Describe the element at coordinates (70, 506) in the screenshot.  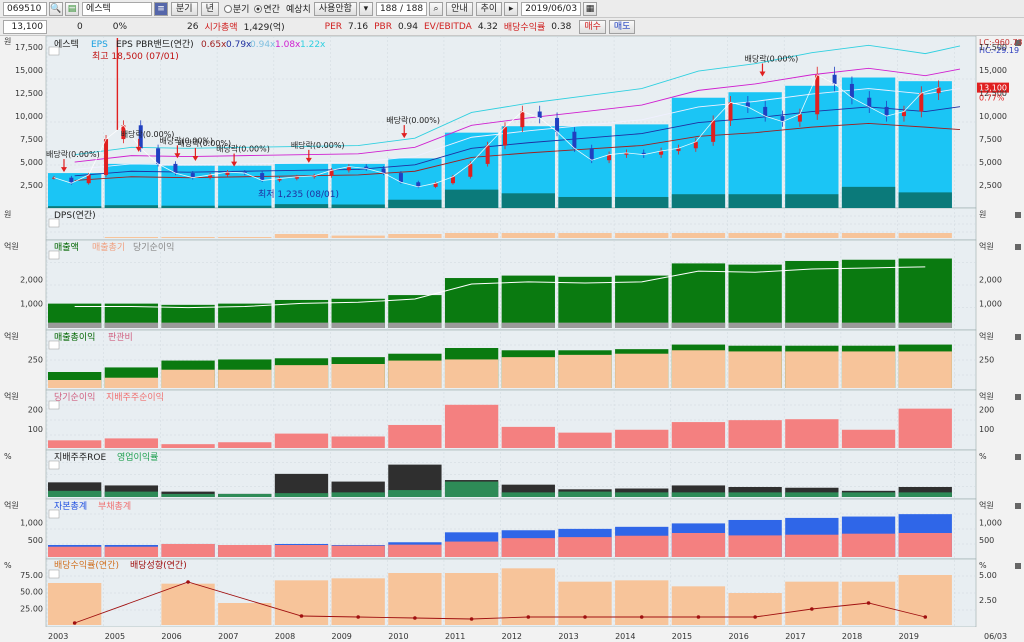
I see `equity-legend: 자본총계` at that location.